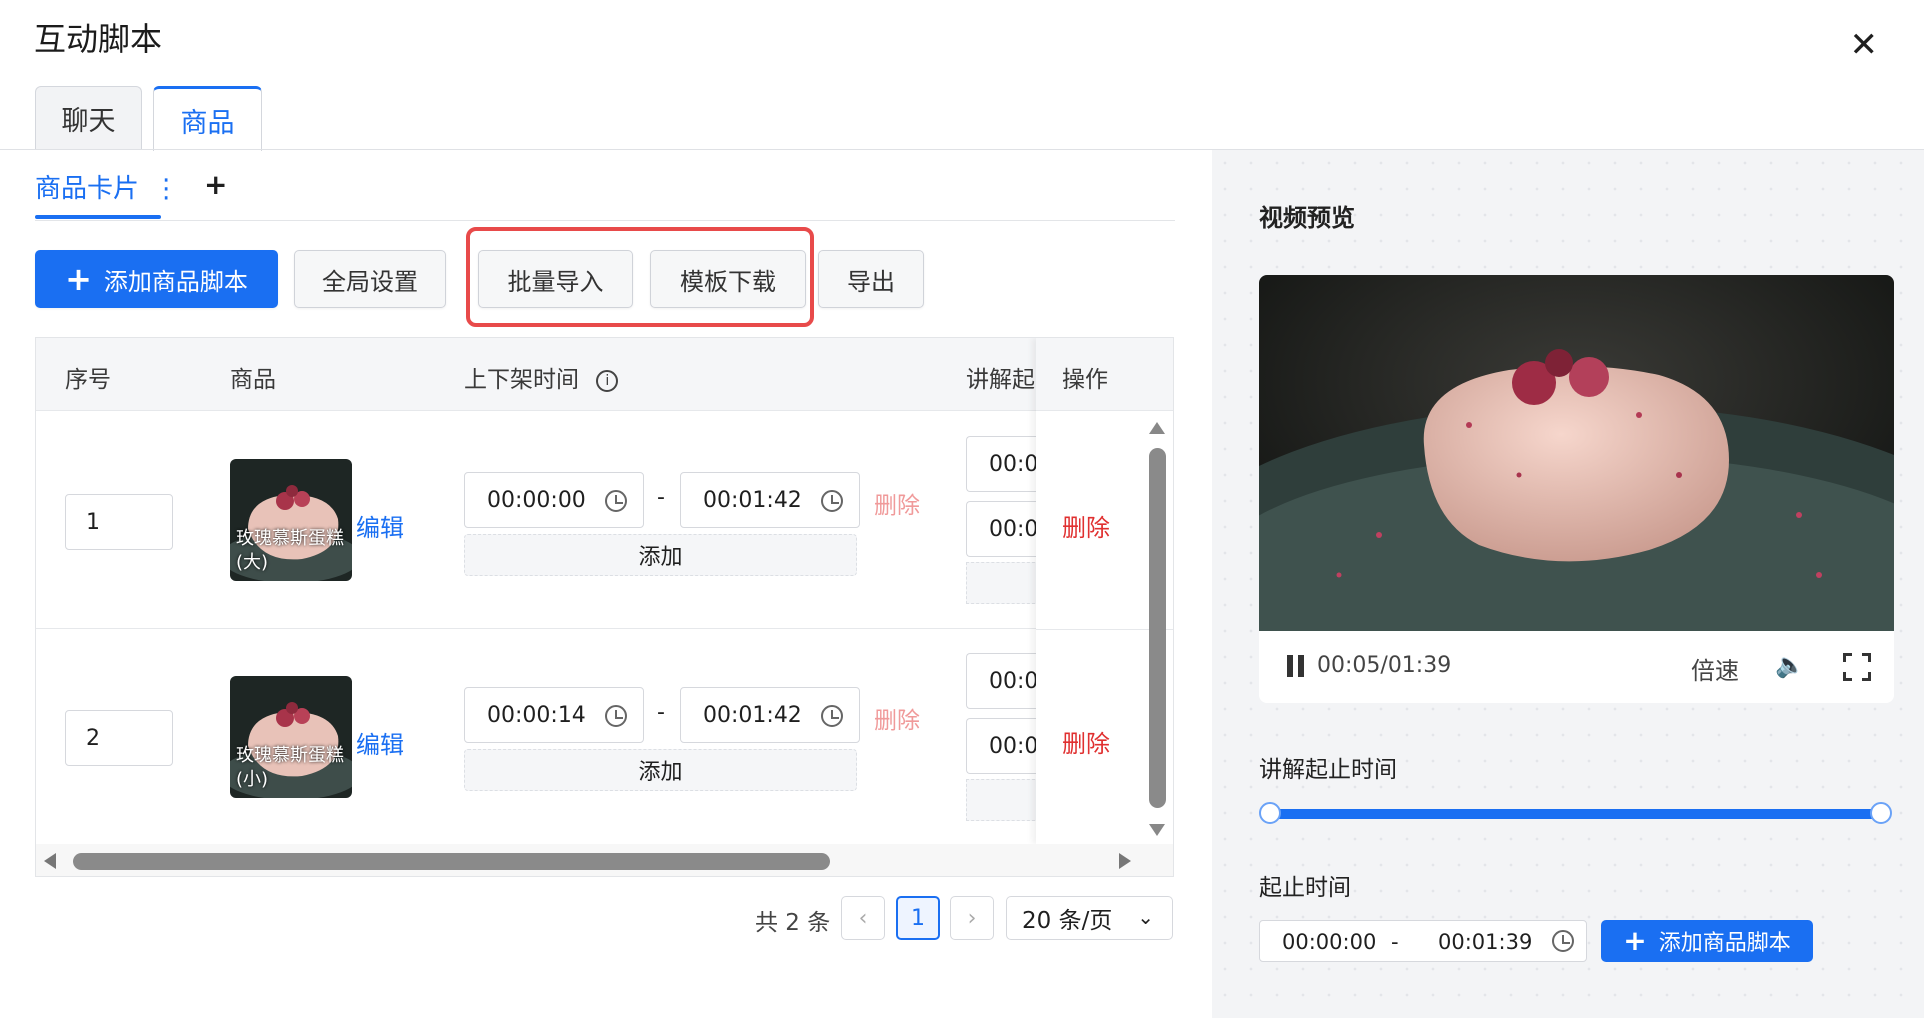  What do you see at coordinates (166, 189) in the screenshot?
I see `more-icon: ⋮` at bounding box center [166, 189].